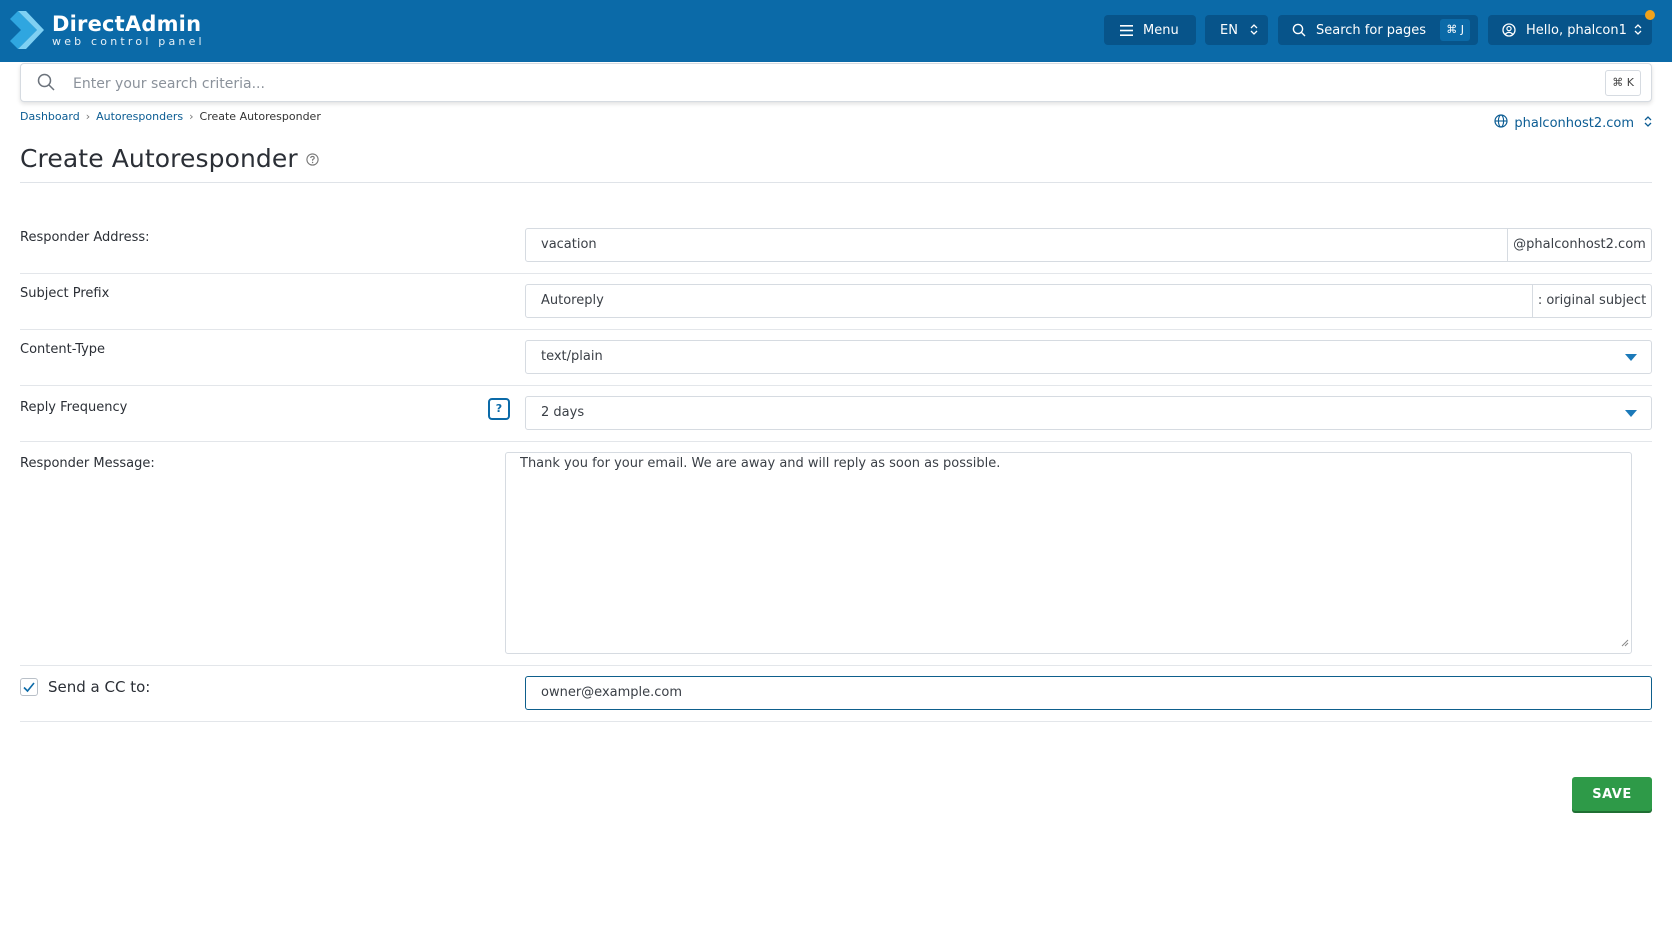 This screenshot has height=941, width=1672. I want to click on global-search-bar: ⌘ K, so click(836, 82).